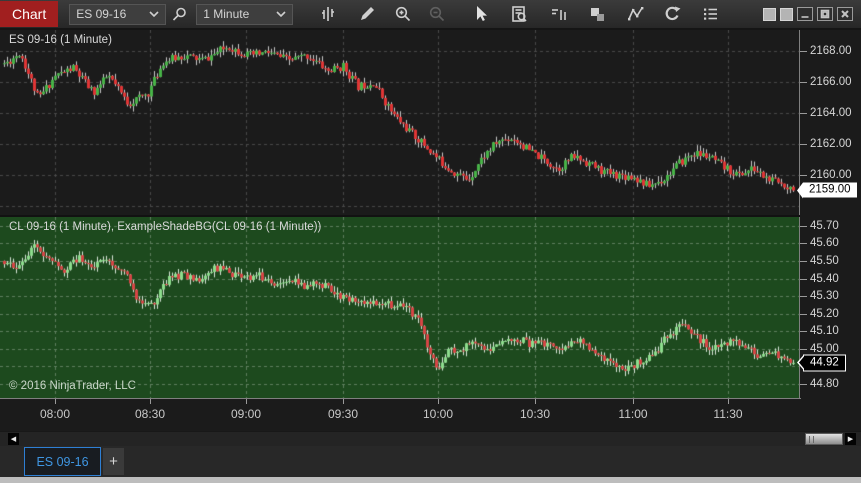  What do you see at coordinates (559, 14) in the screenshot?
I see `chart-trader-icon` at bounding box center [559, 14].